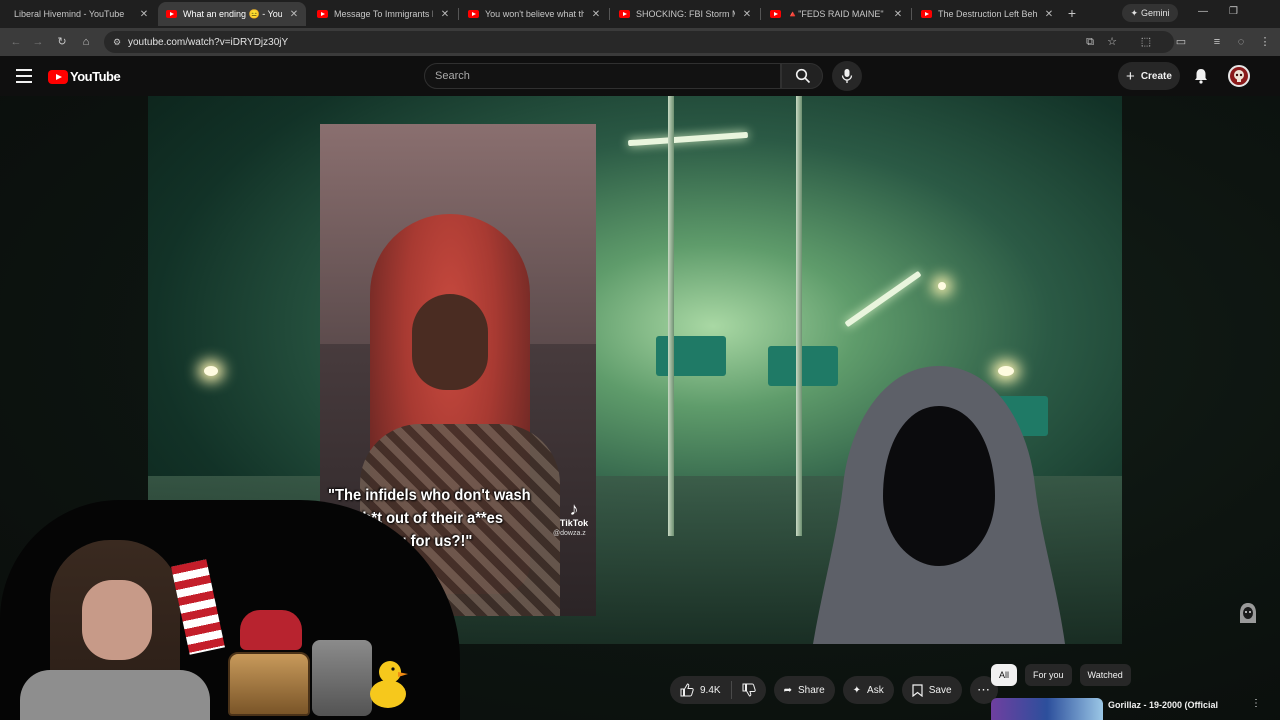 This screenshot has width=1280, height=720. I want to click on gemini-sparkle-icon: ✦, so click(1134, 12).